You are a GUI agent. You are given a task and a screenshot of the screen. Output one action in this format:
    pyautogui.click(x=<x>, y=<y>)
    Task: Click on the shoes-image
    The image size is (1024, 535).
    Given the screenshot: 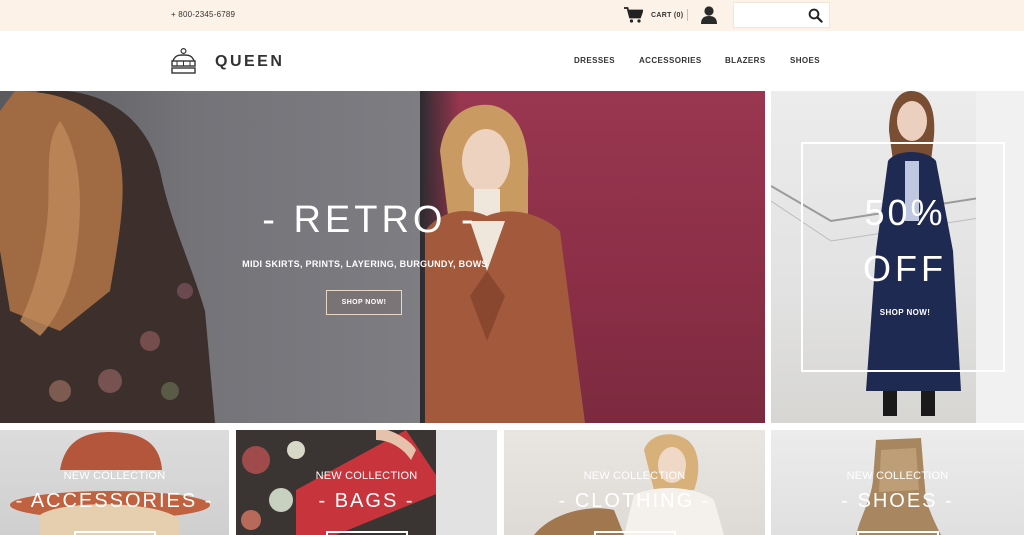 What is the action you would take?
    pyautogui.click(x=898, y=486)
    